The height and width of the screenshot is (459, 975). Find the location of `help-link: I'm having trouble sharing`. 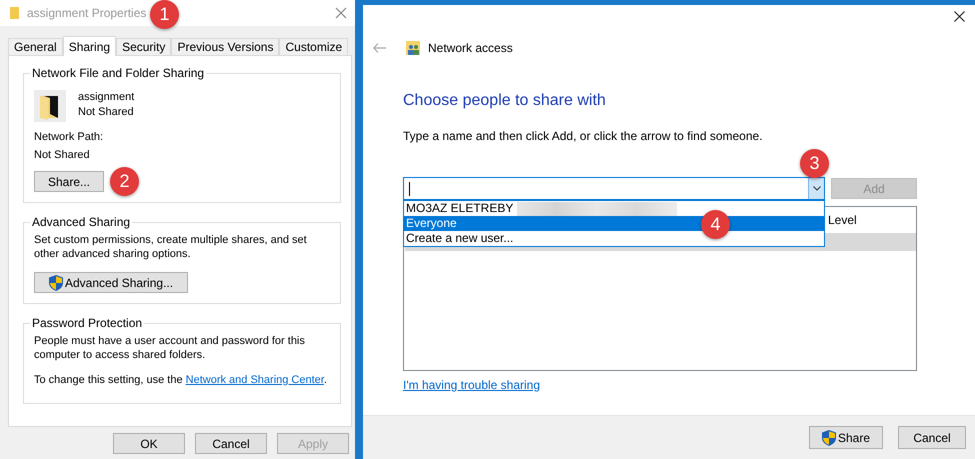

help-link: I'm having trouble sharing is located at coordinates (471, 385).